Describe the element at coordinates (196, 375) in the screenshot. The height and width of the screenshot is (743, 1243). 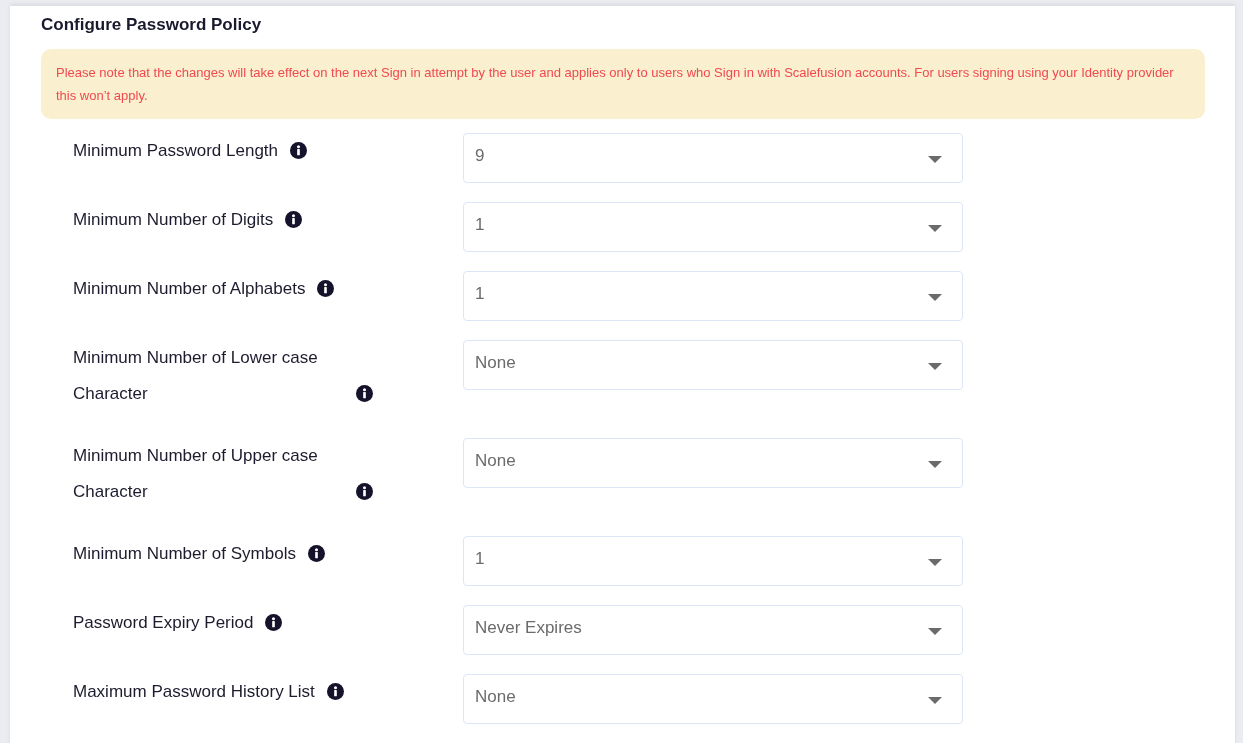
I see `field-label: Minimum Number of Lower case Character` at that location.